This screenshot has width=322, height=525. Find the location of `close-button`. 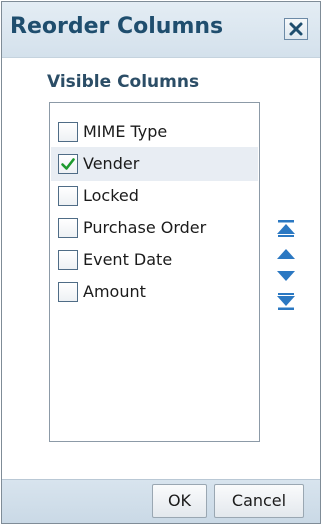

close-button is located at coordinates (296, 29).